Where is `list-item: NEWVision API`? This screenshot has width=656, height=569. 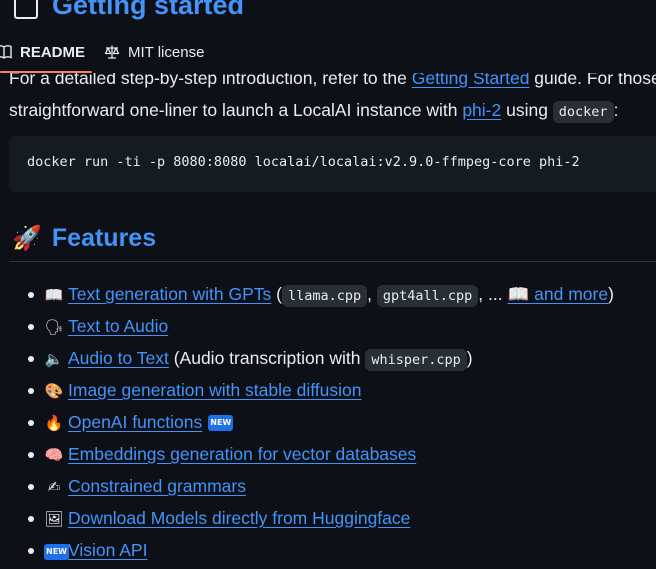 list-item: NEWVision API is located at coordinates (321, 551).